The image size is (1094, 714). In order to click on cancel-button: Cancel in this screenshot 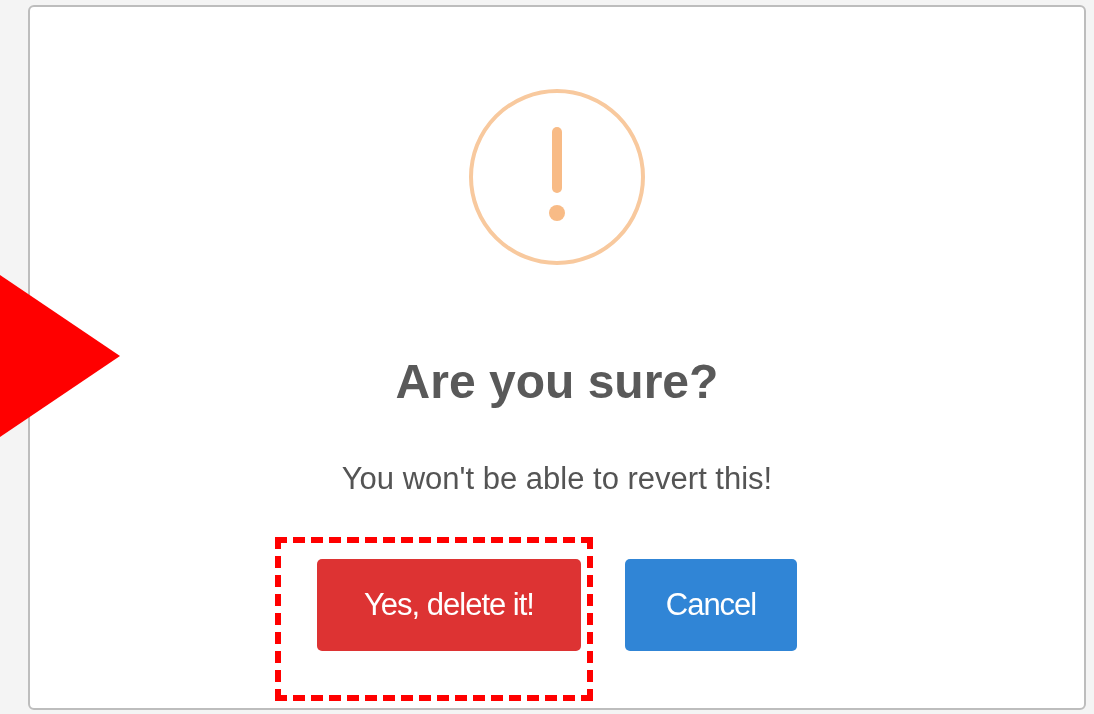, I will do `click(711, 604)`.